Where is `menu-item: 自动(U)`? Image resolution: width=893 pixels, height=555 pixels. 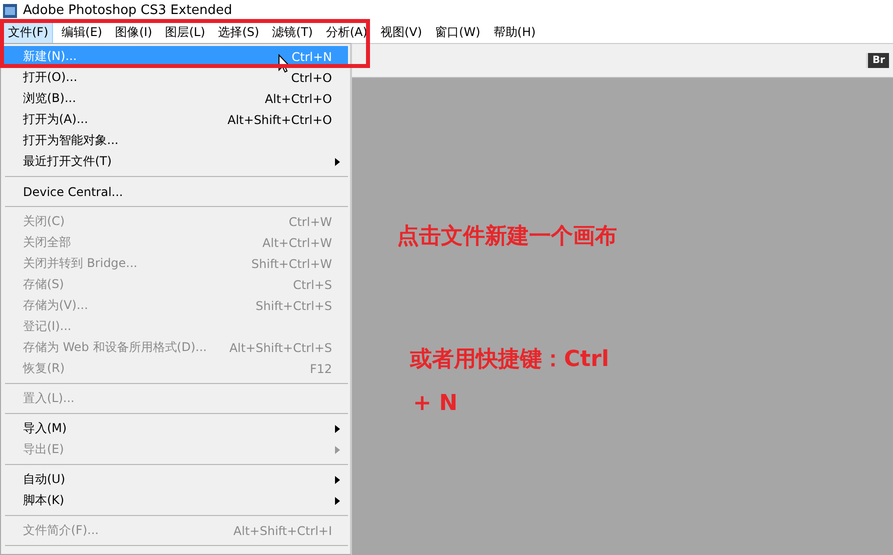
menu-item: 自动(U) is located at coordinates (175, 479).